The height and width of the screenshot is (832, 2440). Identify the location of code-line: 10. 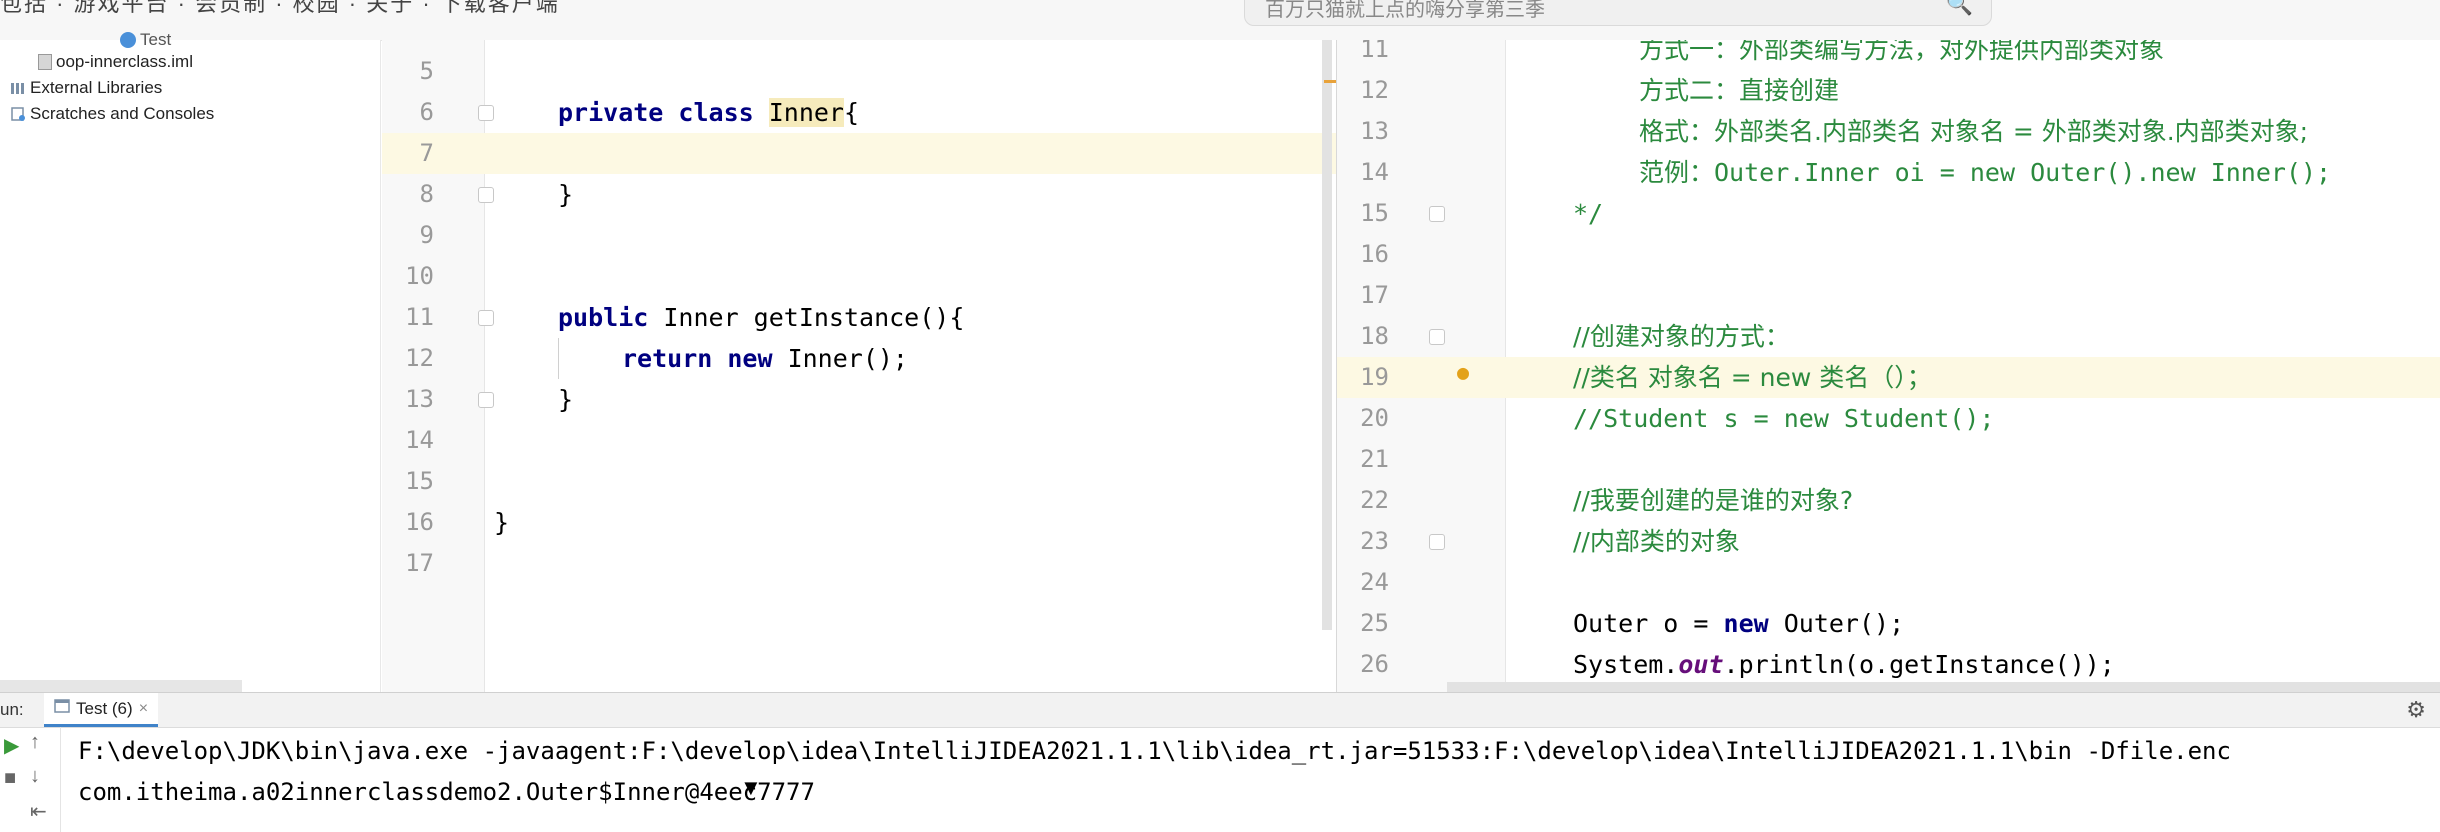
(859, 276).